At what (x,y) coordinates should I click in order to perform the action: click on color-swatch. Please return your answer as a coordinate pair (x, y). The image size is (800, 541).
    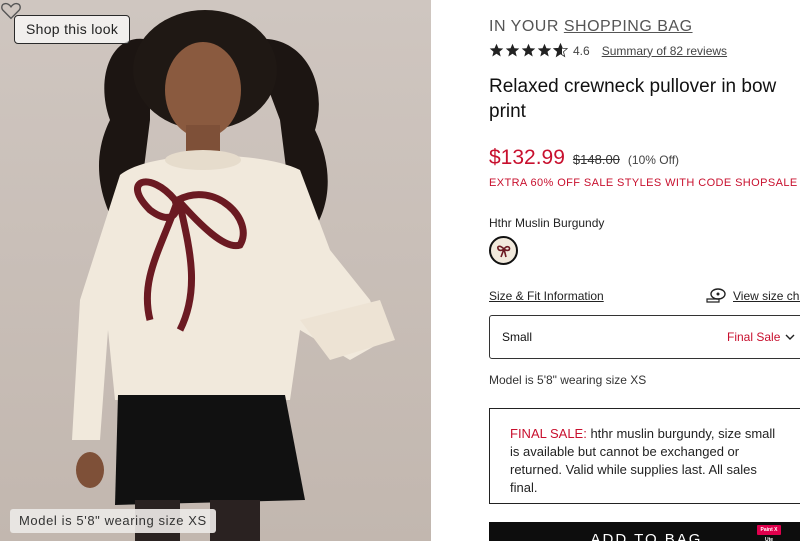
    Looking at the image, I should click on (503, 250).